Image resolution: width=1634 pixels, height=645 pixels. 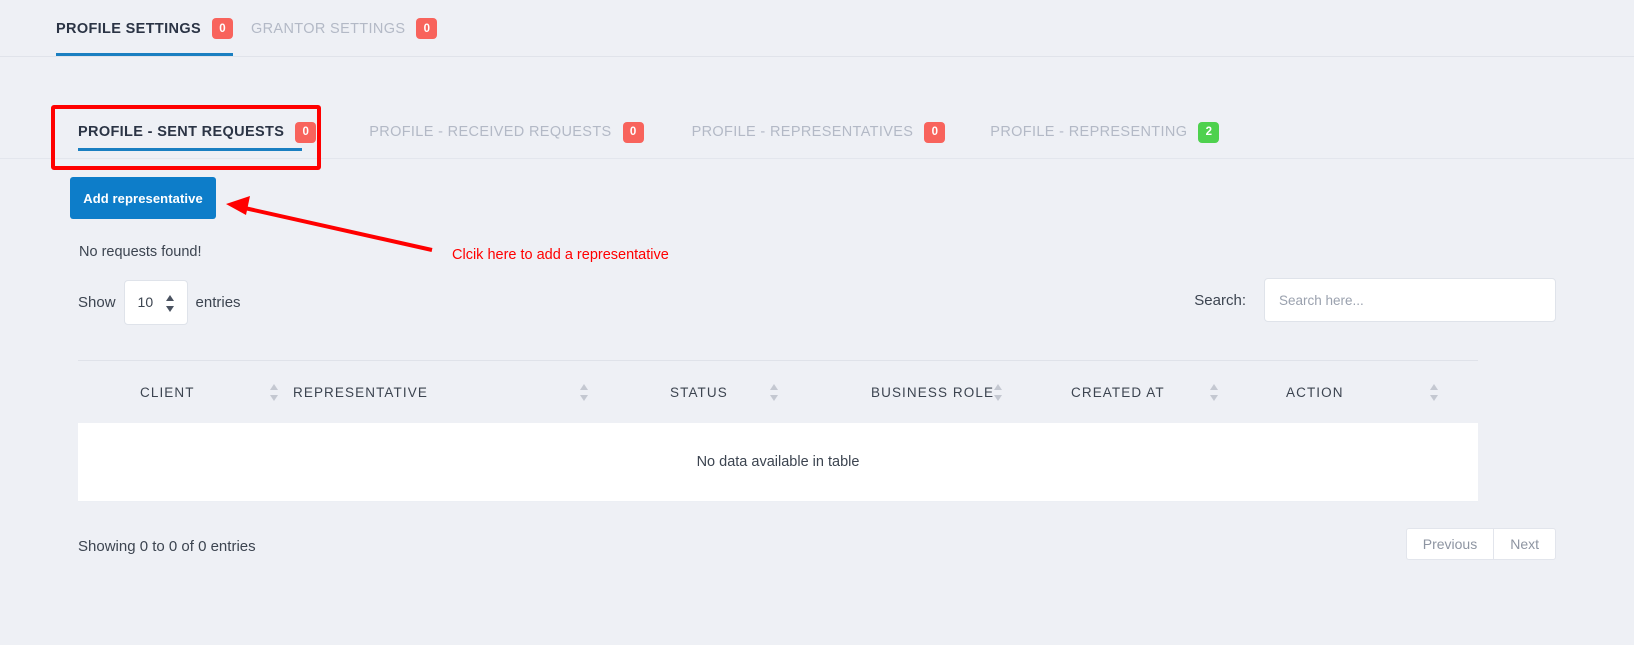 What do you see at coordinates (218, 302) in the screenshot?
I see `length-menu-suffix-label: entries` at bounding box center [218, 302].